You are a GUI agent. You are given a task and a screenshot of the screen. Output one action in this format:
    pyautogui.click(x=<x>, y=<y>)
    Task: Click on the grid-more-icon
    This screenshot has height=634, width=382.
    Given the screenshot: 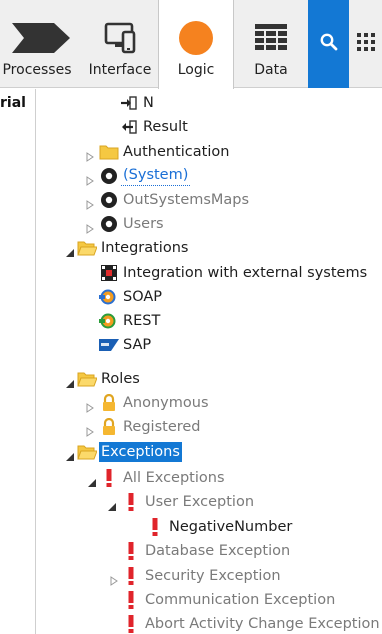 What is the action you would take?
    pyautogui.click(x=365, y=44)
    